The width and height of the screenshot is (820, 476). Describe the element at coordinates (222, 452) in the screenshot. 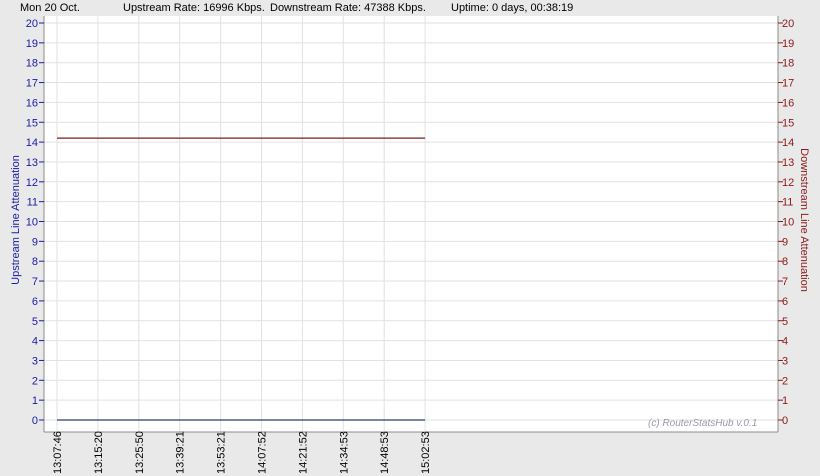

I see `x-tick-label: 13:53:21` at that location.